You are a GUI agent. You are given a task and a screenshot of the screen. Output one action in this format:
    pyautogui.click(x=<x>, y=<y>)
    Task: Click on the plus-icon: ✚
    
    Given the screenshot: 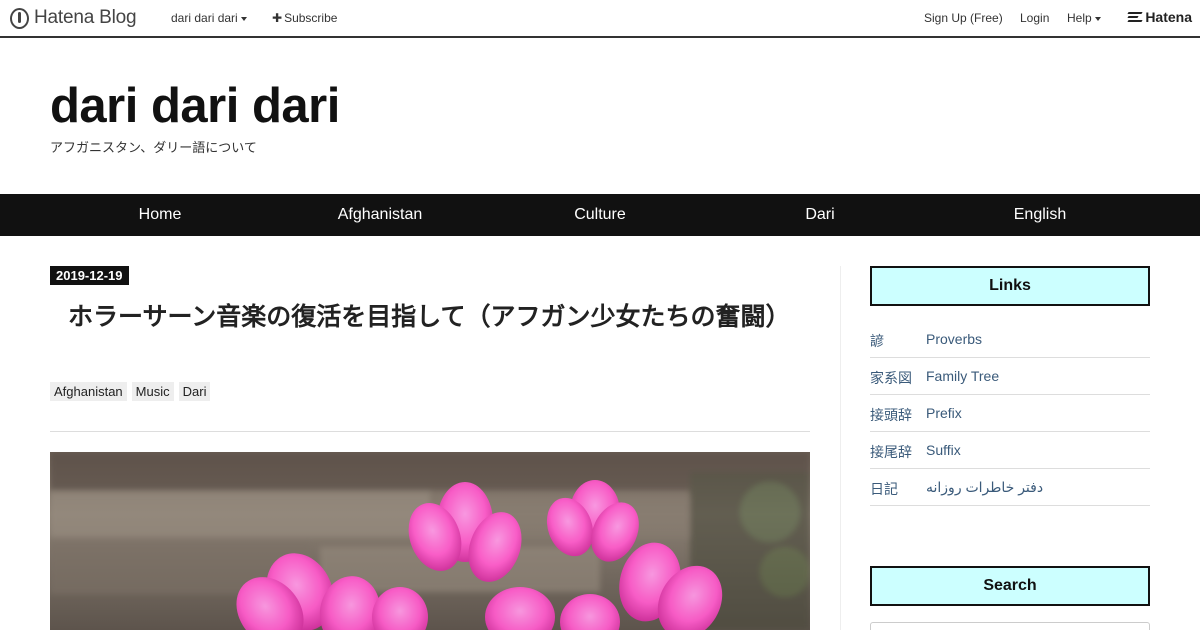 What is the action you would take?
    pyautogui.click(x=277, y=18)
    